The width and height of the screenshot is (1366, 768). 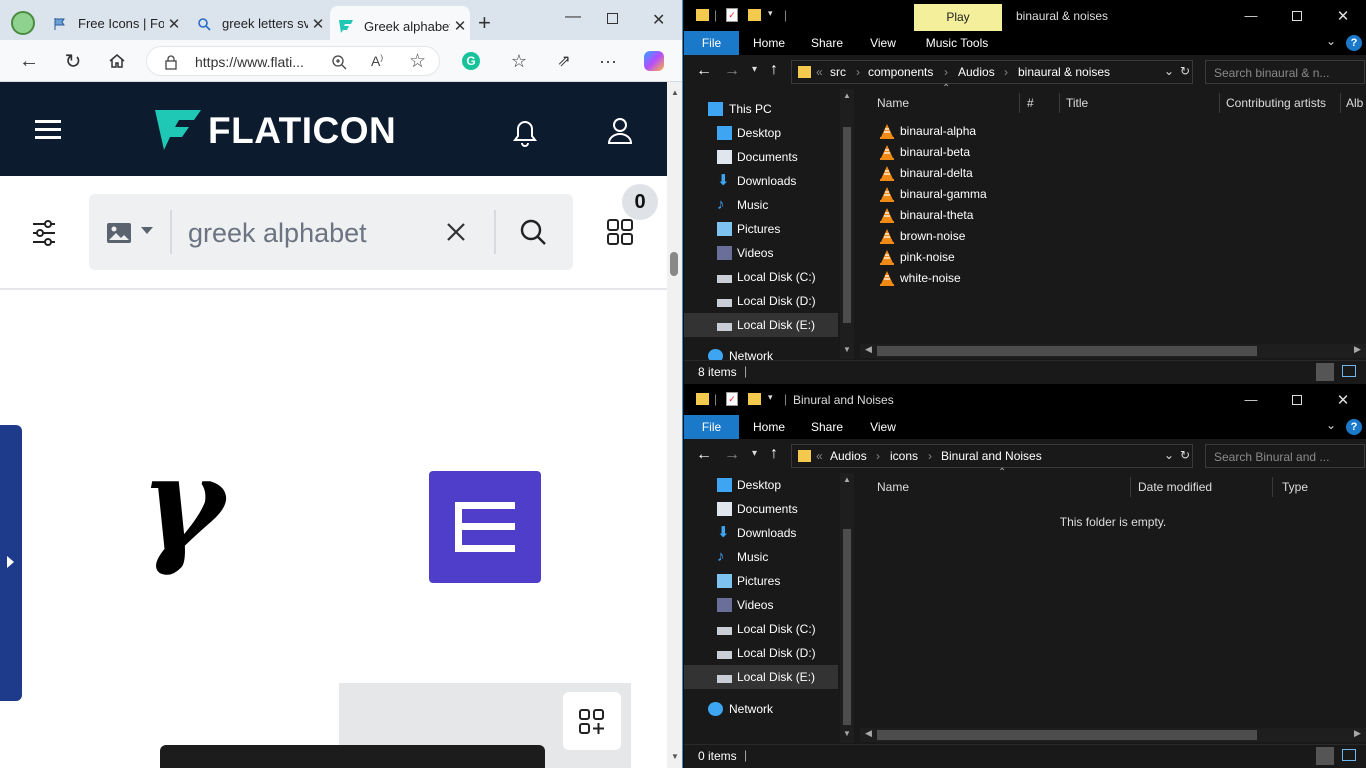 I want to click on menu-icon, so click(x=48, y=130).